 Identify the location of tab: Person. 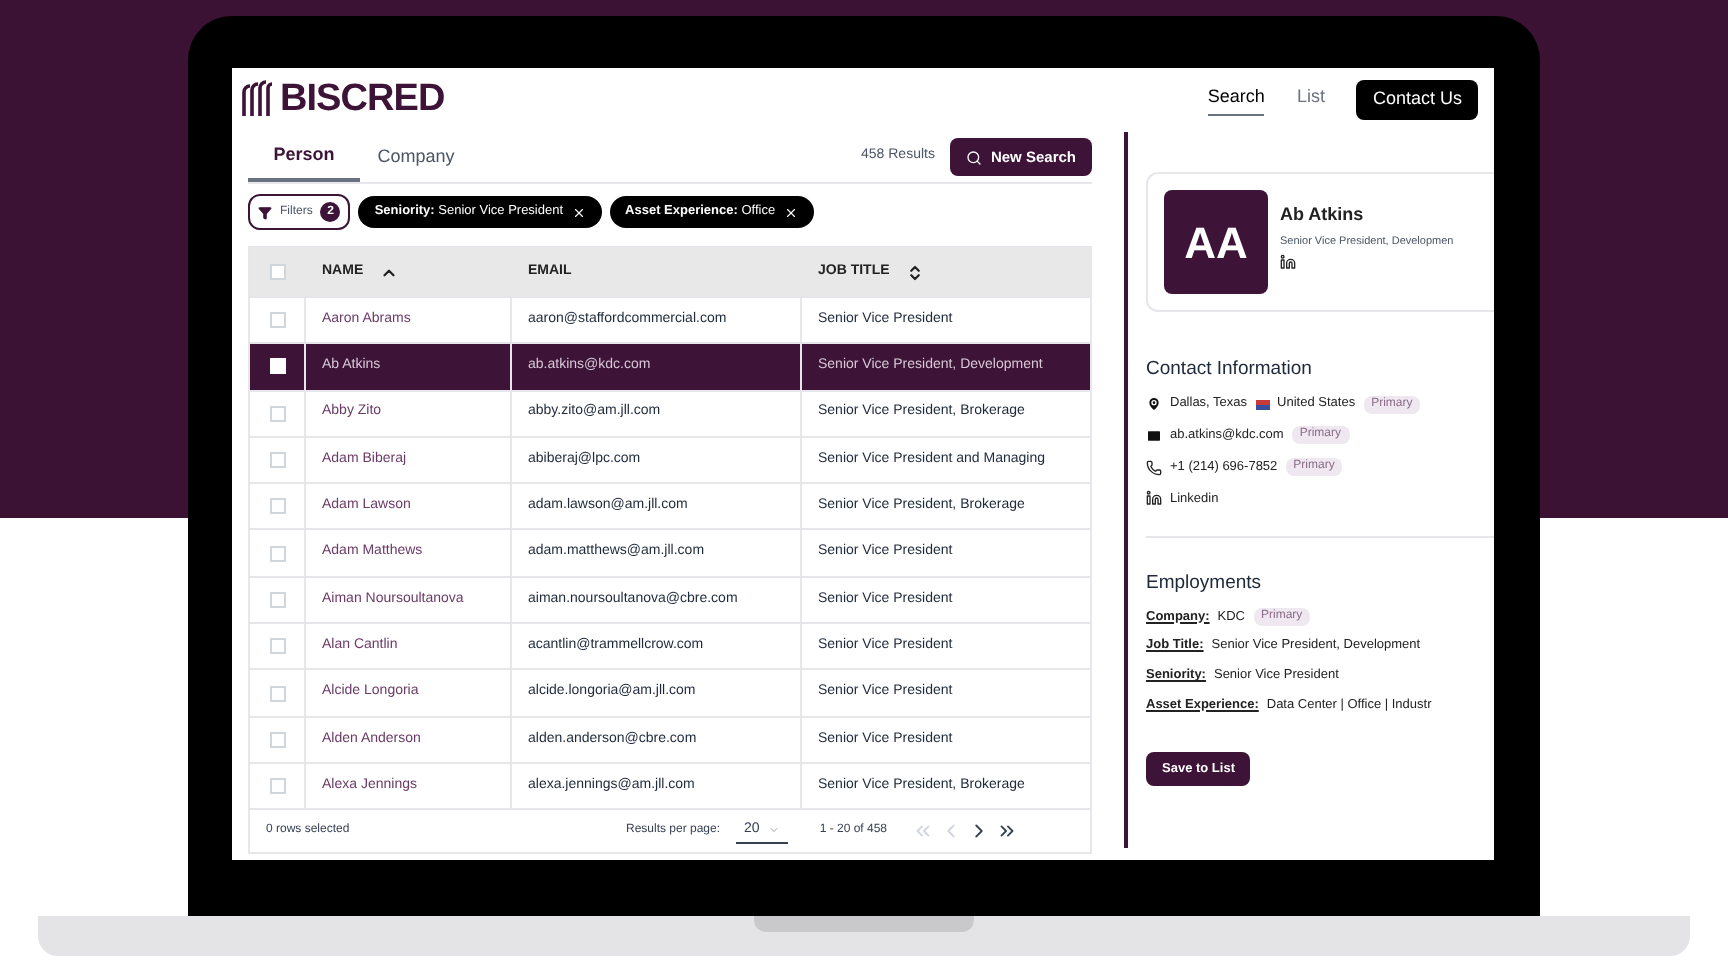
(304, 157).